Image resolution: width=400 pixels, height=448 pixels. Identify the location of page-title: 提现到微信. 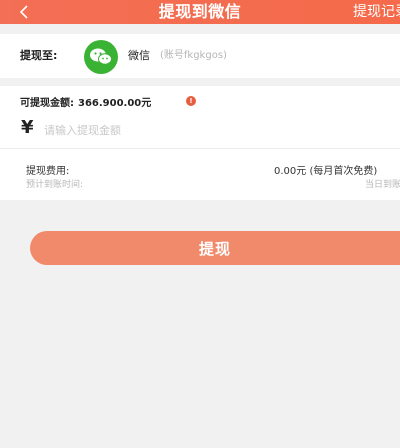
(200, 11).